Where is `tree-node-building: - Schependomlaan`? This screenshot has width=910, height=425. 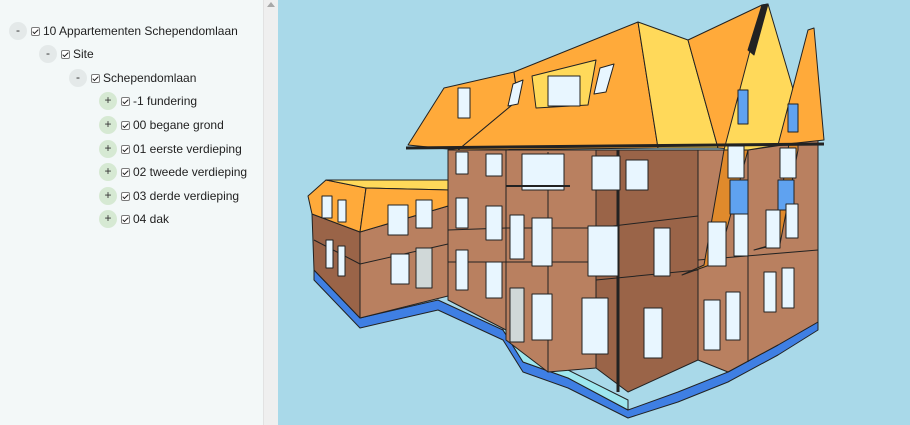
tree-node-building: - Schependomlaan is located at coordinates (132, 78).